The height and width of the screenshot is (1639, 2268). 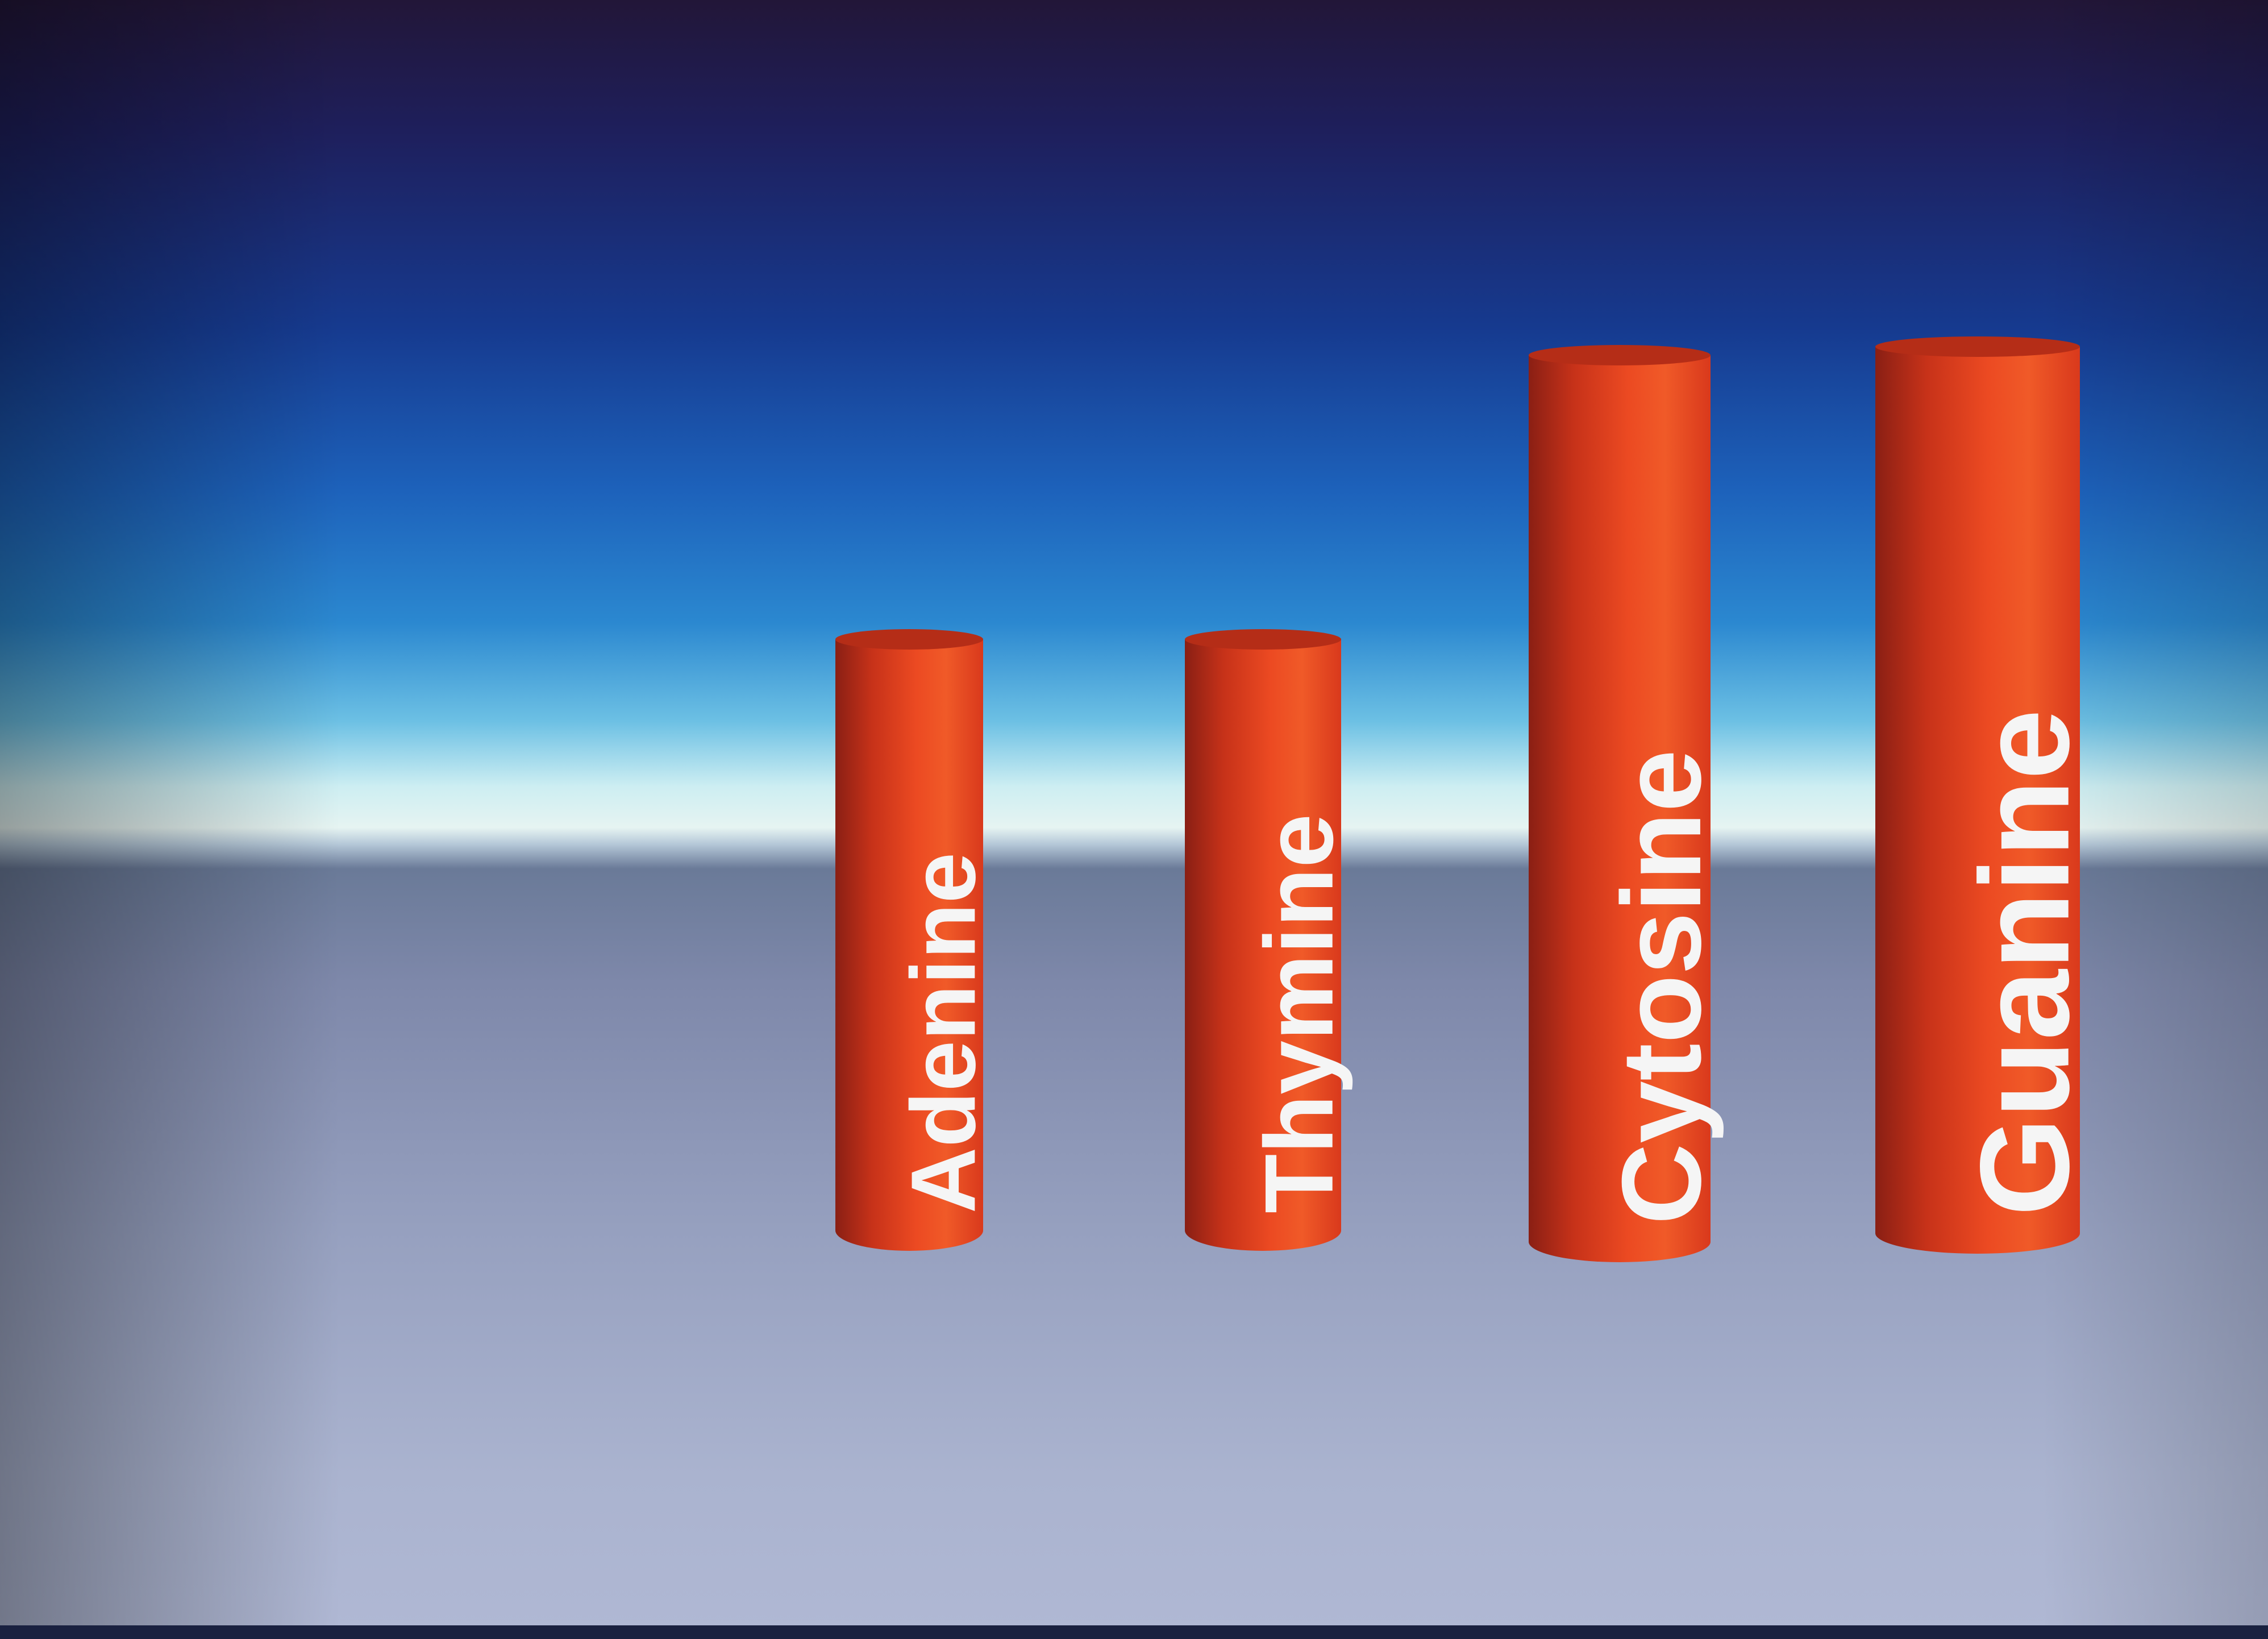 I want to click on bar-label-thymine: Thymine, so click(x=1299, y=1013).